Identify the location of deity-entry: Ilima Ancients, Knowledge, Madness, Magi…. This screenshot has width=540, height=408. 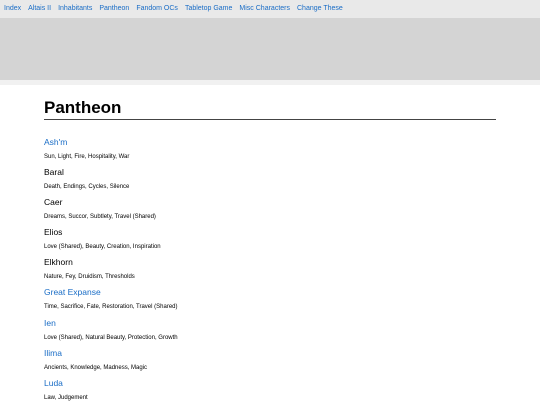
(270, 363).